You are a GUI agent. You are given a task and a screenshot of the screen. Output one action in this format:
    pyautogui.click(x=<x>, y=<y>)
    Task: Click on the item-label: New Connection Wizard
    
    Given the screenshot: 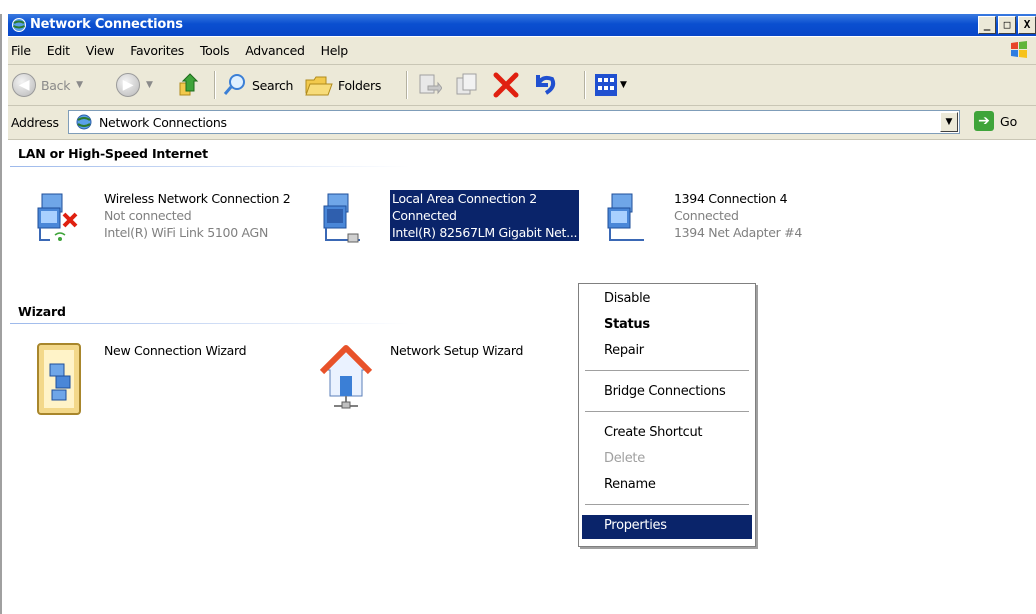 What is the action you would take?
    pyautogui.click(x=175, y=350)
    